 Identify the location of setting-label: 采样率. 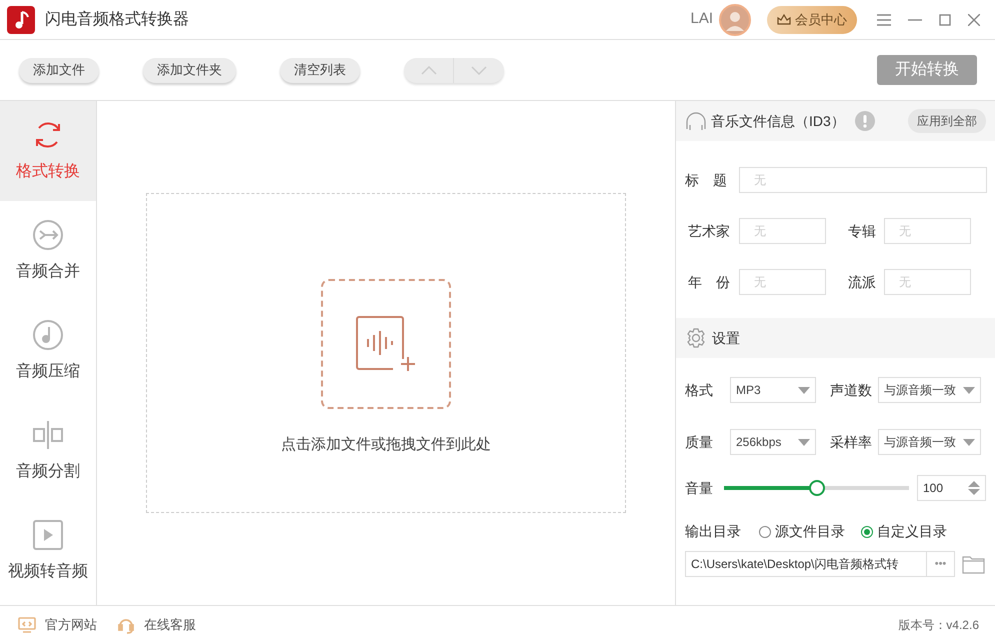
(851, 442).